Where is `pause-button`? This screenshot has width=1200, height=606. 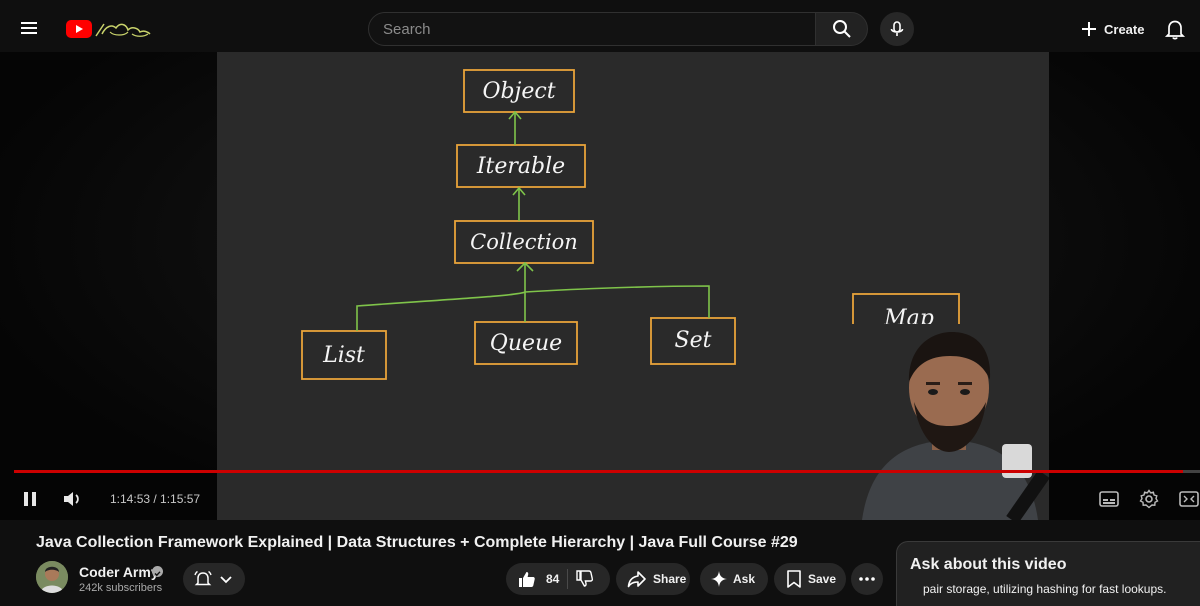
pause-button is located at coordinates (30, 499).